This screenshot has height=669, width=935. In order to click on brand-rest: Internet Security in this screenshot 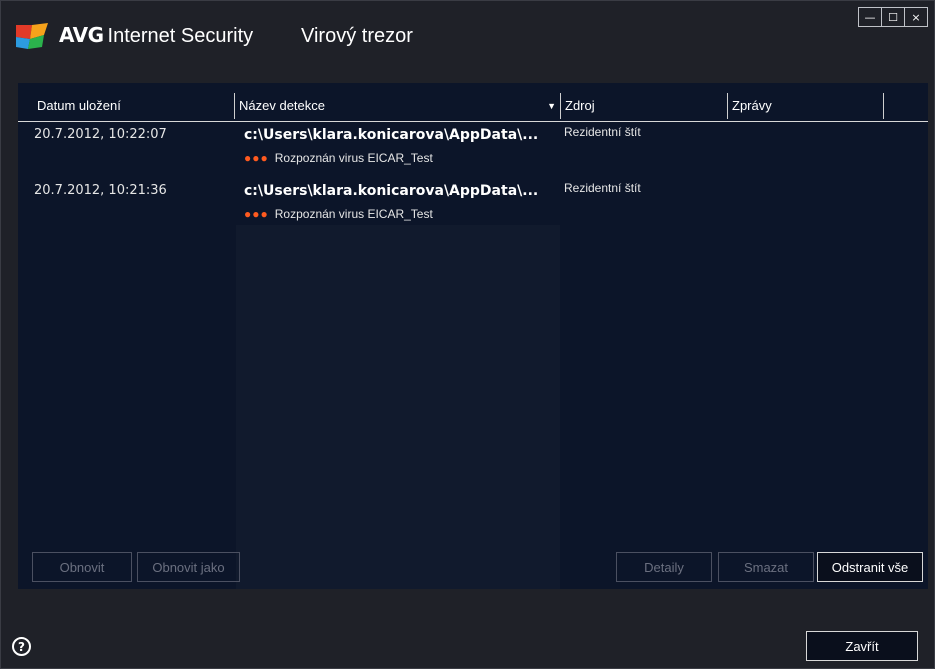, I will do `click(180, 36)`.